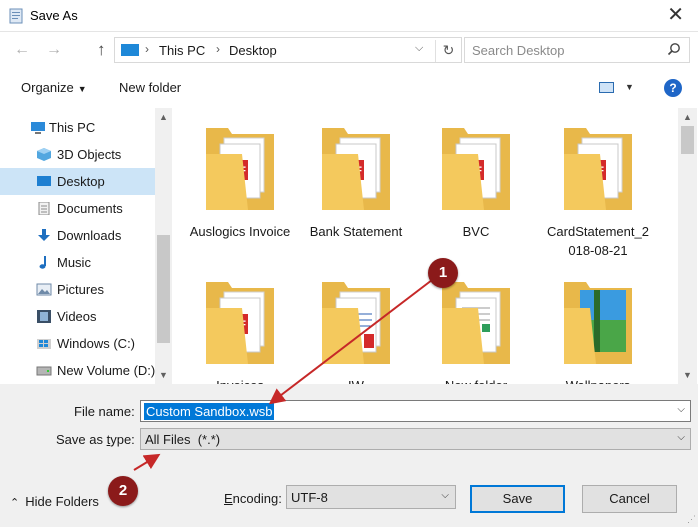 The image size is (698, 527). I want to click on encoding-value: UTF-8, so click(309, 497).